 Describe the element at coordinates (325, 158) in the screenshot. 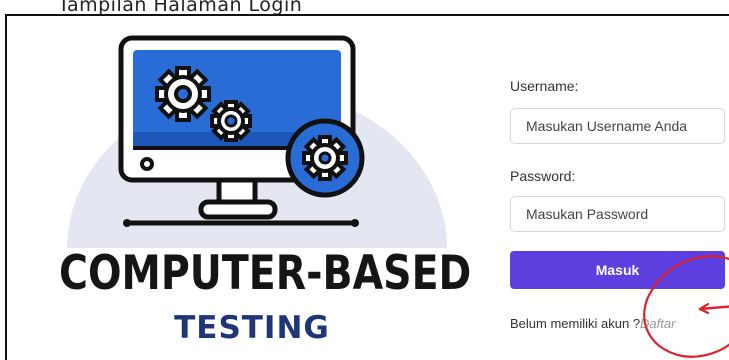

I see `gear-badge-icon` at that location.